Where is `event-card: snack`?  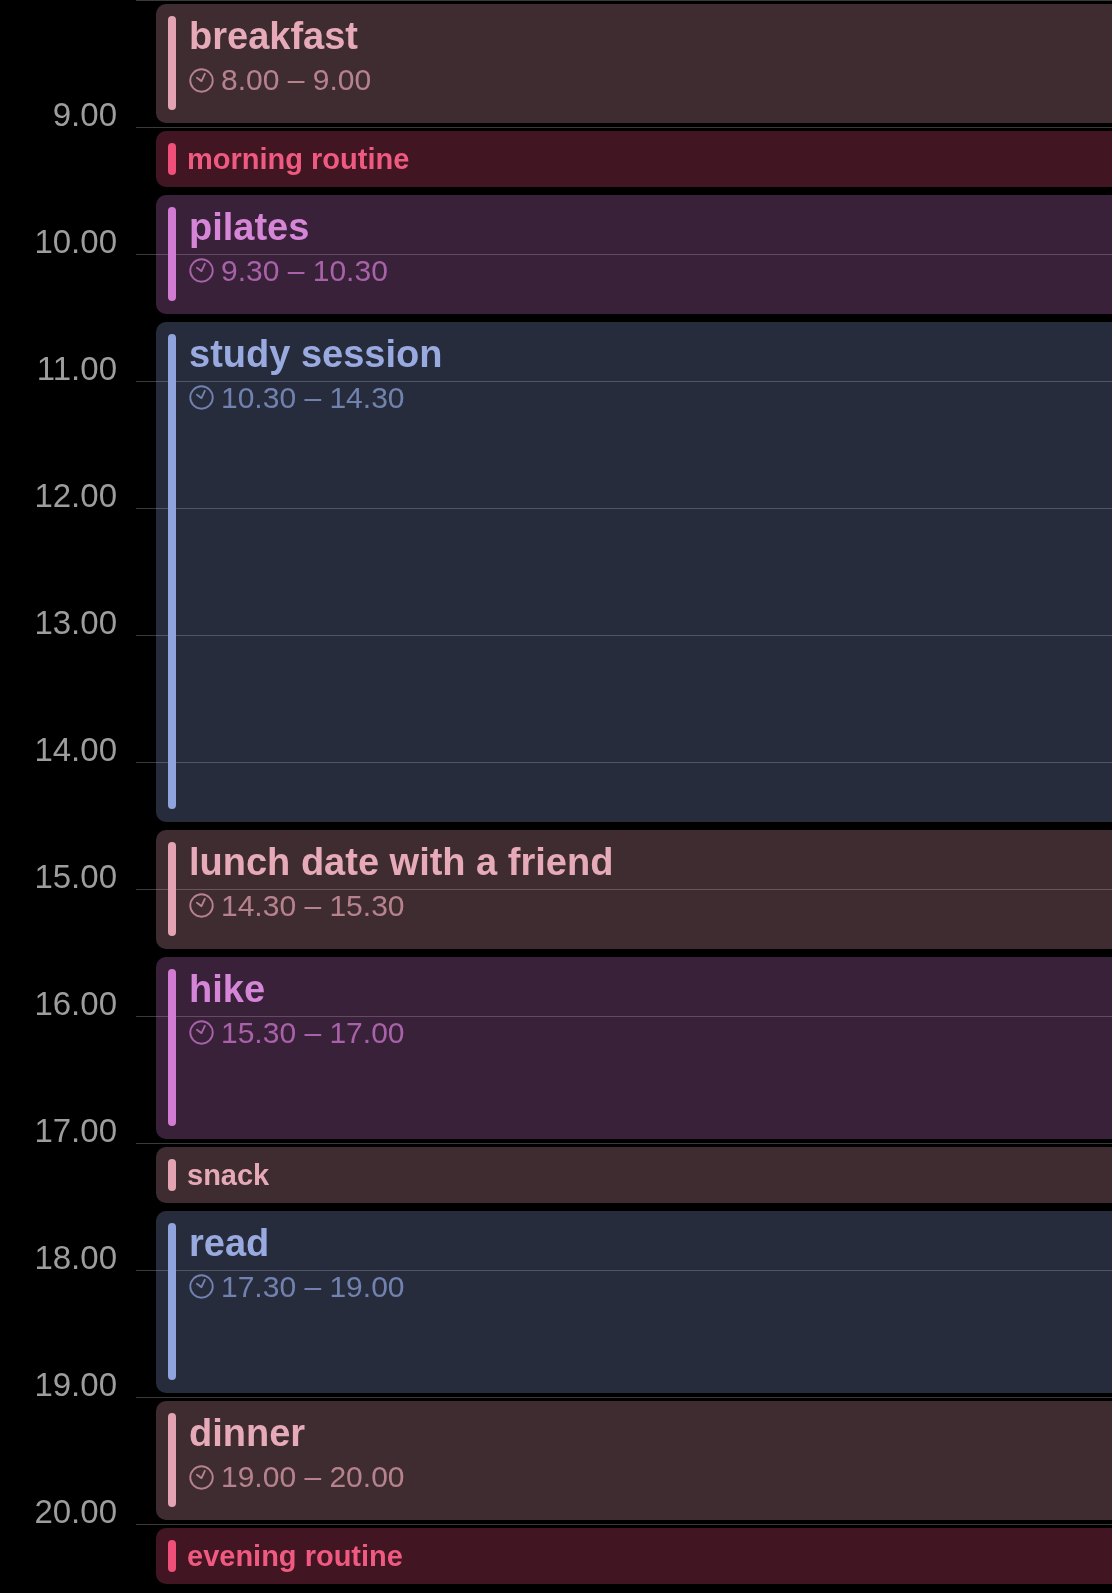
event-card: snack is located at coordinates (634, 1175).